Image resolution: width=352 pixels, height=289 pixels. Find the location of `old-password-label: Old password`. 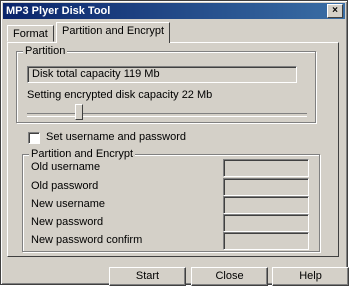

old-password-label: Old password is located at coordinates (65, 186).